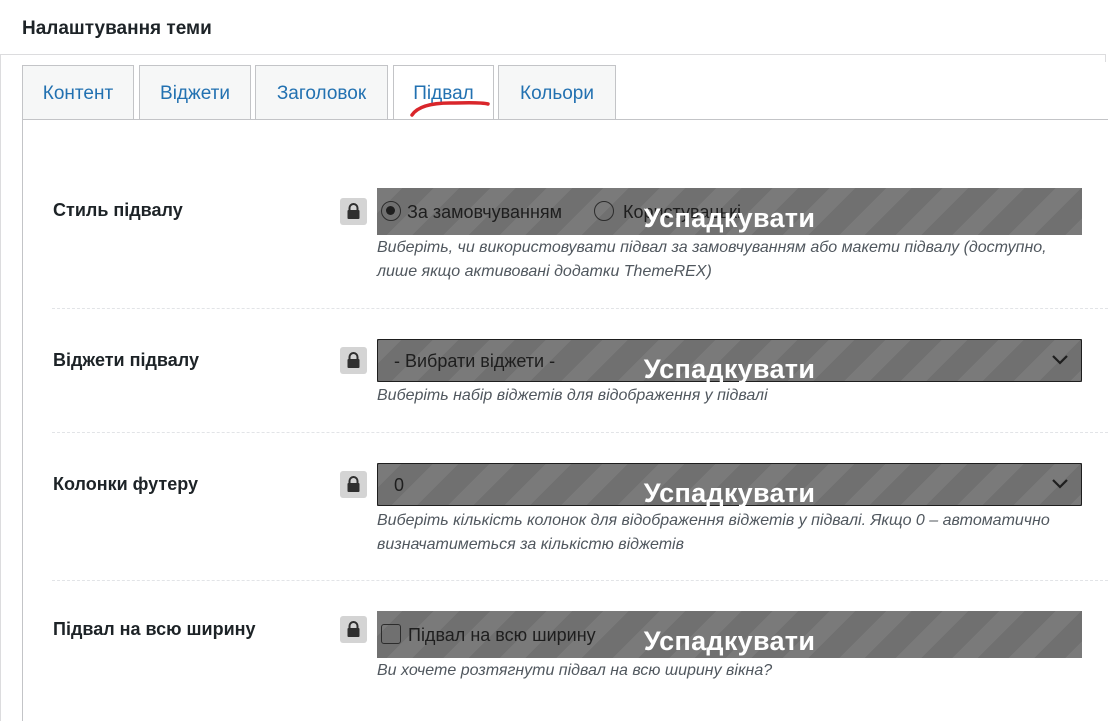 The width and height of the screenshot is (1108, 721). Describe the element at coordinates (117, 28) in the screenshot. I see `panel-title: Налаштування теми` at that location.